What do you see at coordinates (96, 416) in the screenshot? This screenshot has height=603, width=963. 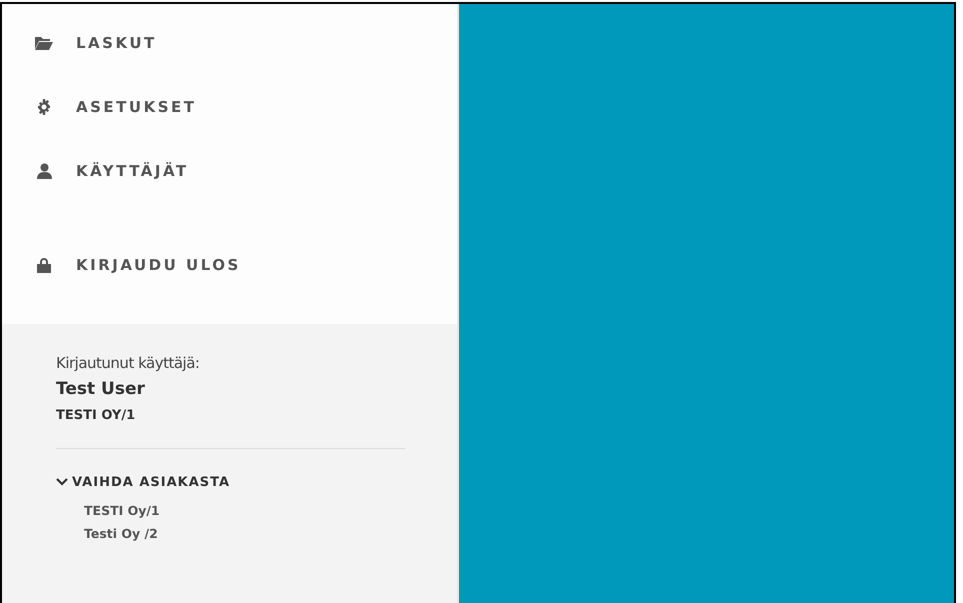 I see `company-name: TESTI OY/1` at bounding box center [96, 416].